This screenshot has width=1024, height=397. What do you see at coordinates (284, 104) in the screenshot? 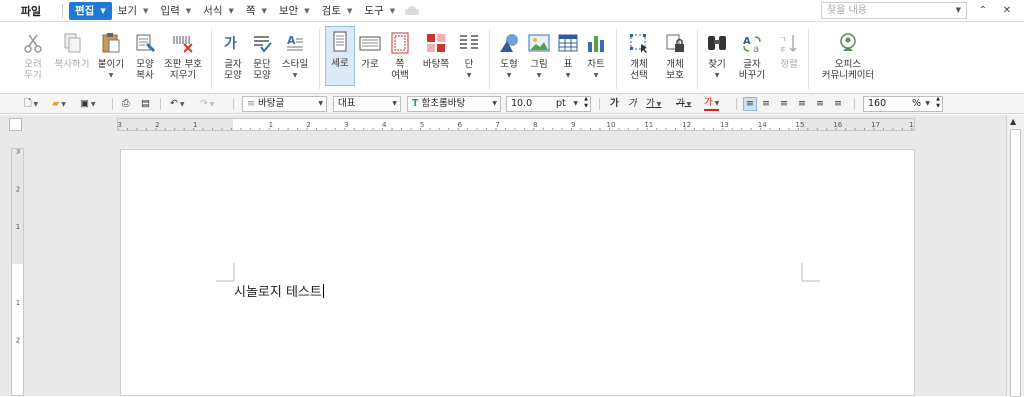
I see `style-select: ≡ 바탕글 ▼` at bounding box center [284, 104].